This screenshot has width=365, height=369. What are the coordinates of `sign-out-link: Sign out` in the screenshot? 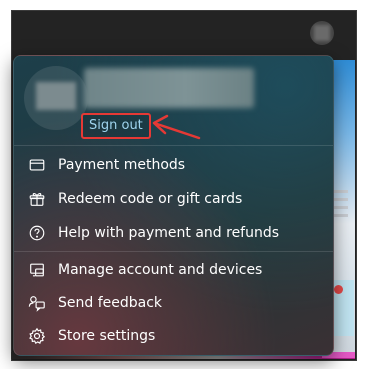 It's located at (116, 126).